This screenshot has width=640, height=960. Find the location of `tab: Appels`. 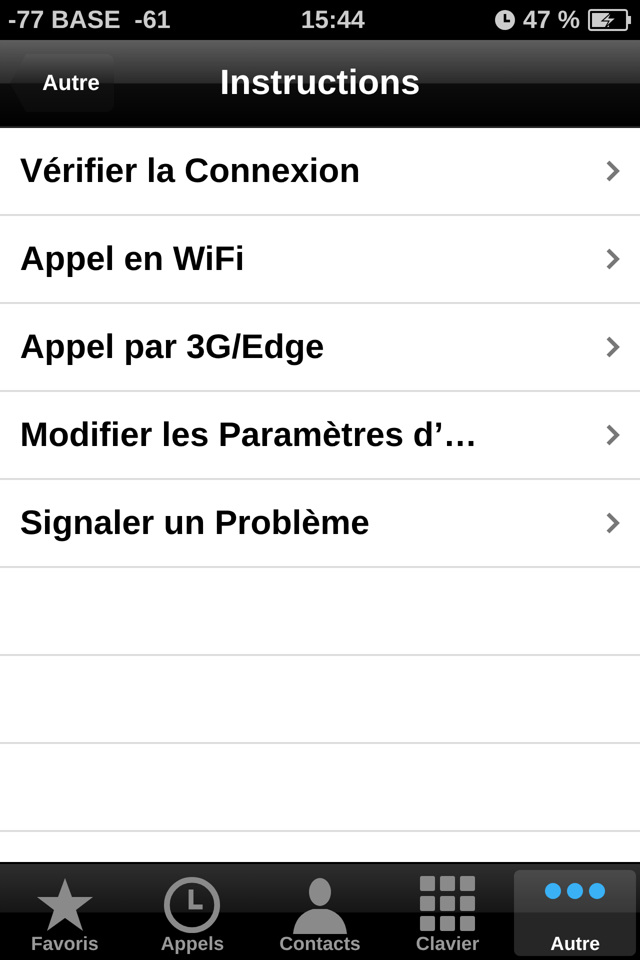

tab: Appels is located at coordinates (193, 913).